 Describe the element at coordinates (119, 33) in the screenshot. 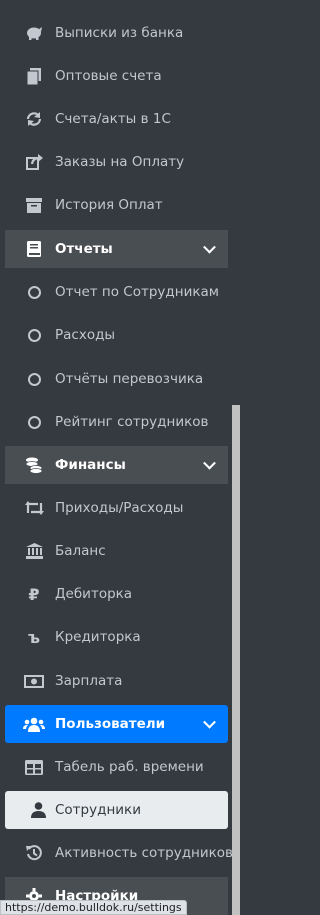

I see `sidebar-item-label: Выписки из банка` at that location.